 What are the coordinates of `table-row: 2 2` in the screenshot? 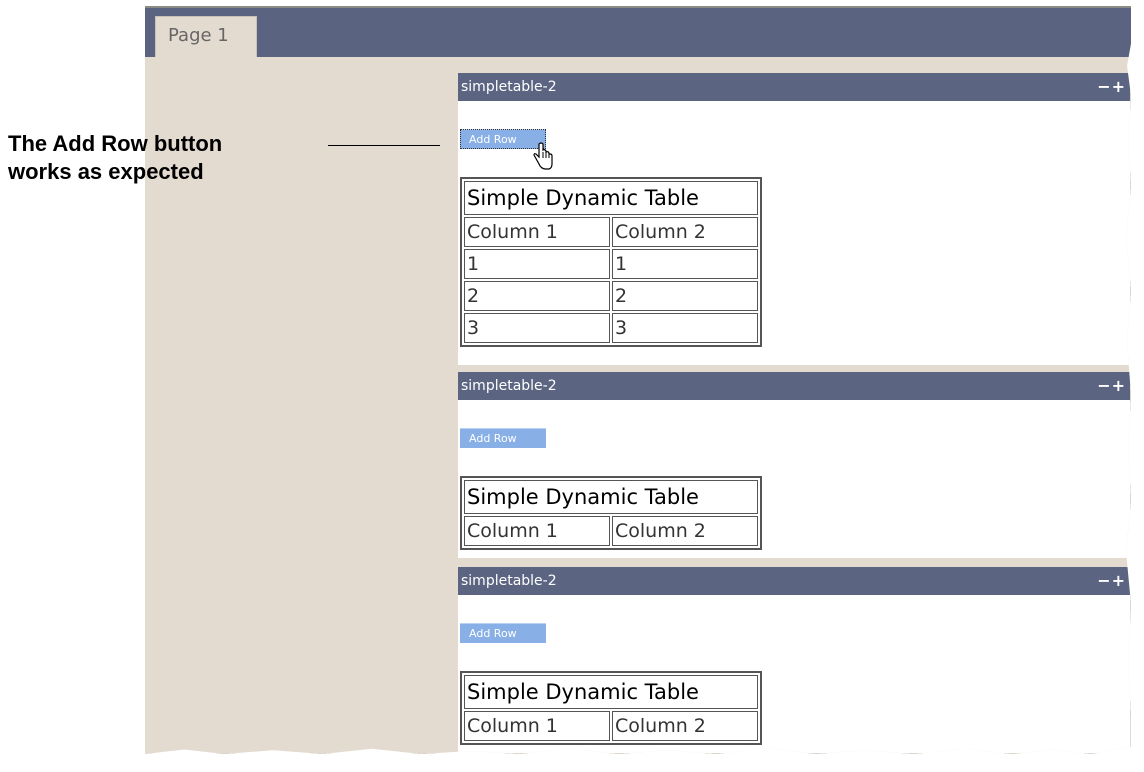 It's located at (611, 296).